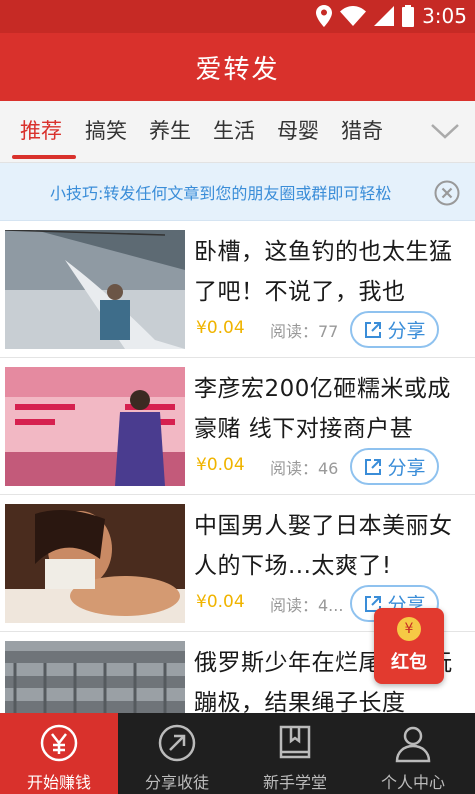 The height and width of the screenshot is (794, 475). I want to click on tip-banner: 小技巧:转发任何文章到您的朋友圈或群即可轻松, so click(237, 192).